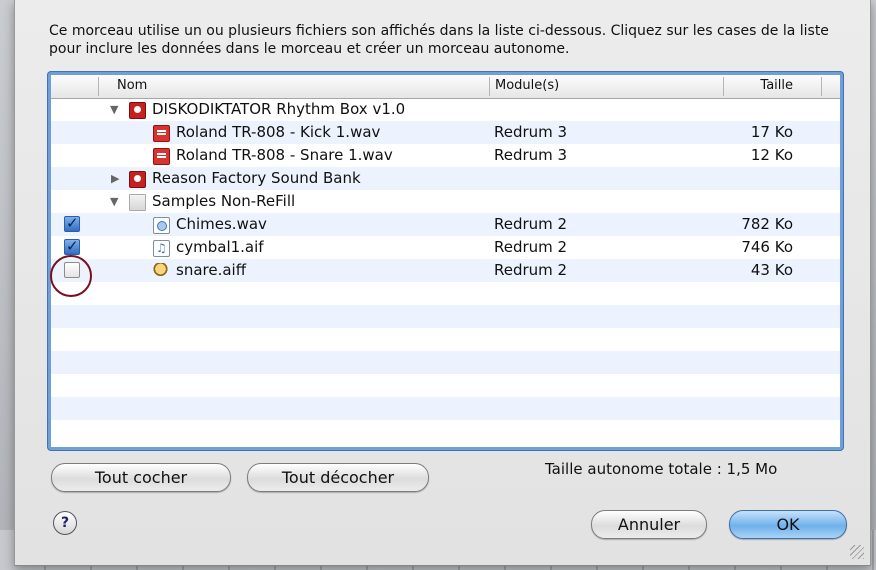  Describe the element at coordinates (137, 202) in the screenshot. I see `folder-icon` at that location.